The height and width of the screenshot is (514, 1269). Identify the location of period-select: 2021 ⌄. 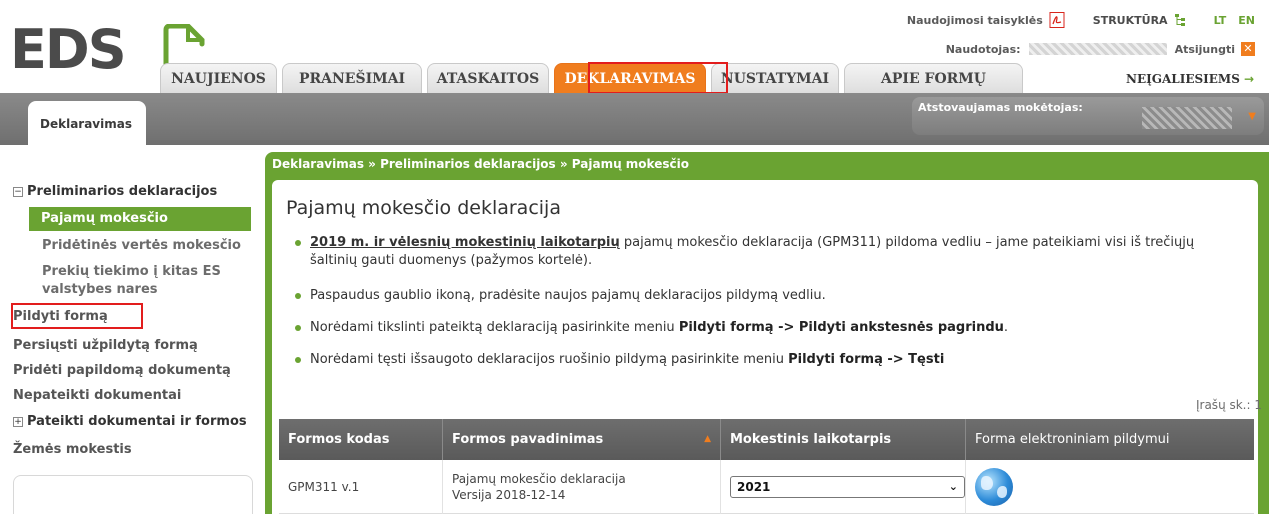
(847, 487).